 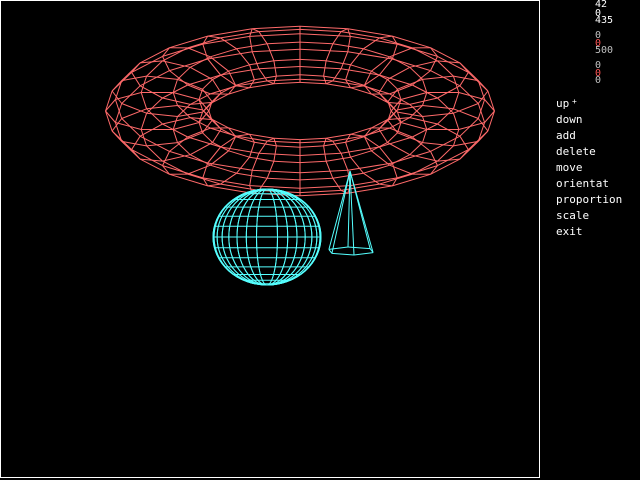 What do you see at coordinates (604, 20) in the screenshot?
I see `readout-value: 435` at bounding box center [604, 20].